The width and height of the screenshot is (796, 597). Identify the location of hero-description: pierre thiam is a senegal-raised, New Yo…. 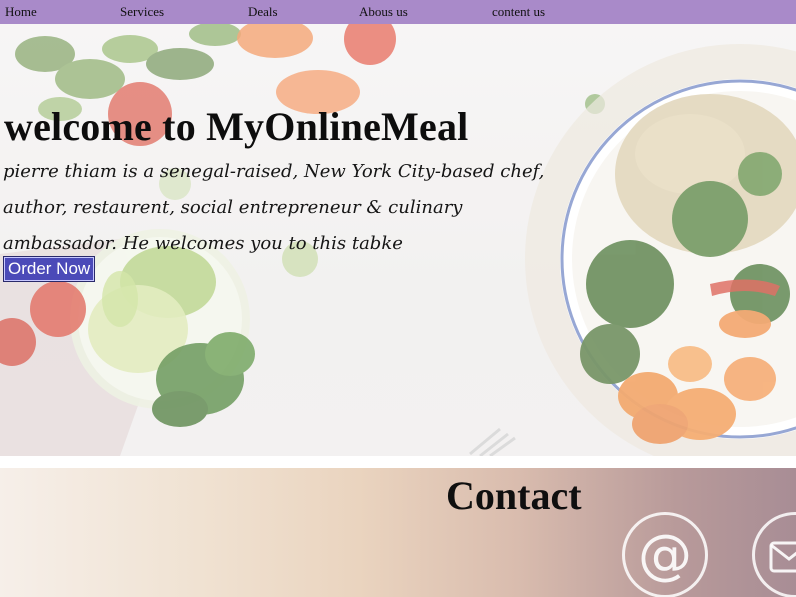
(274, 207).